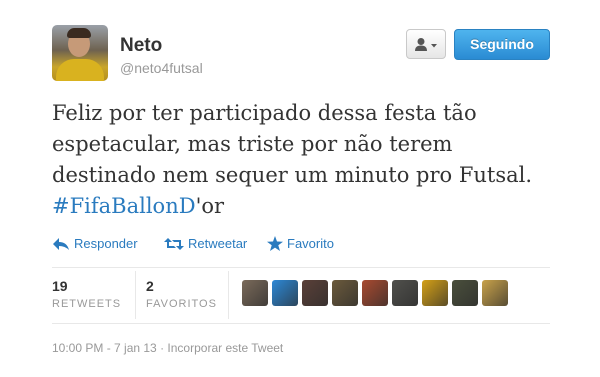 This screenshot has height=377, width=600. What do you see at coordinates (60, 286) in the screenshot?
I see `retweets-count: 19` at bounding box center [60, 286].